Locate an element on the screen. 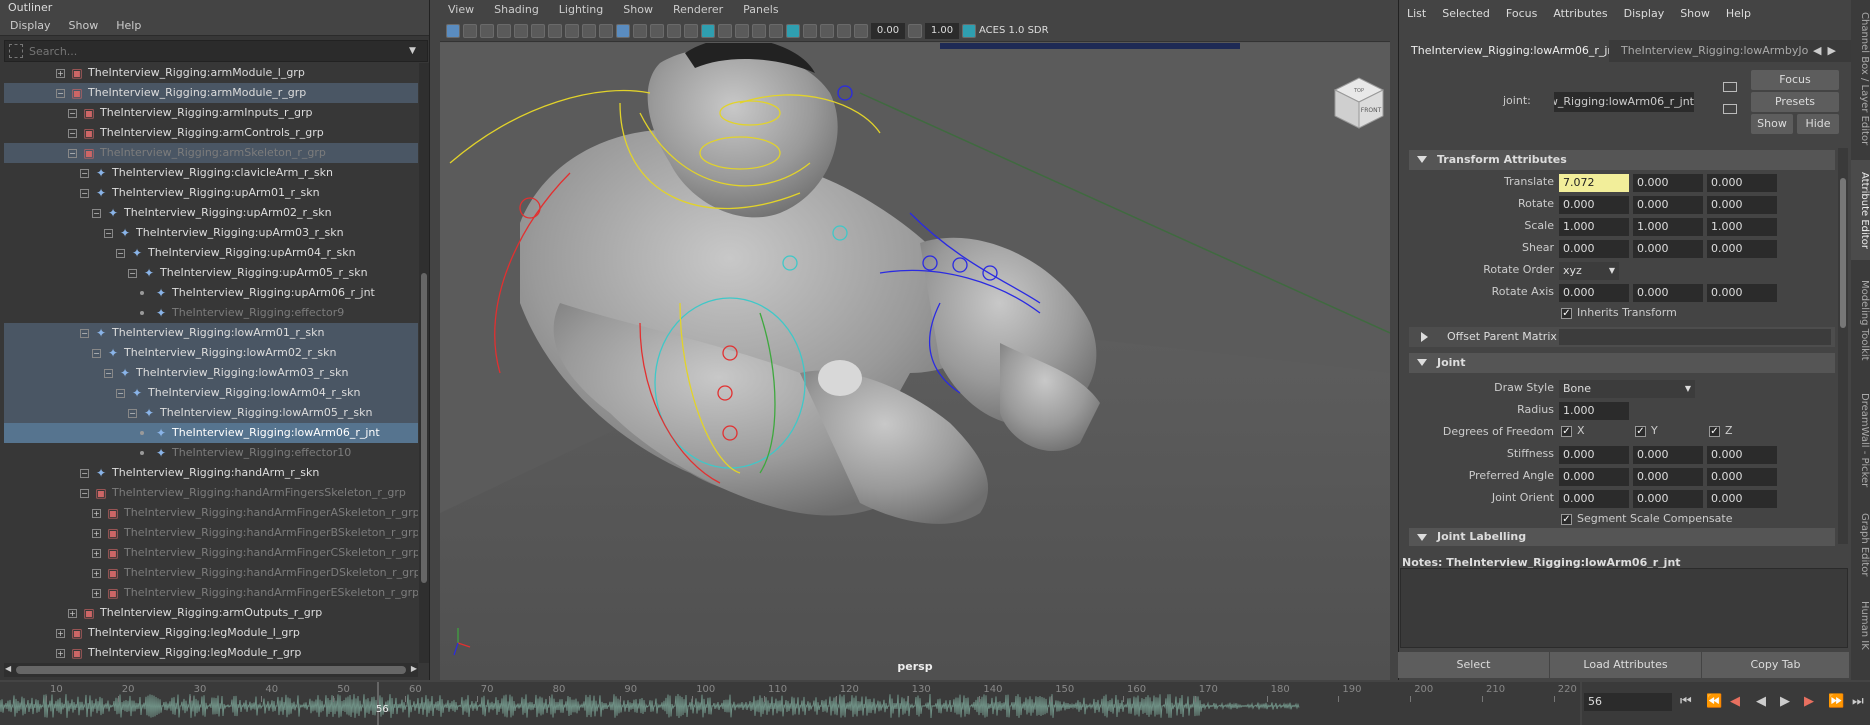 Image resolution: width=1870 pixels, height=725 pixels. color-management-icon is located at coordinates (969, 30).